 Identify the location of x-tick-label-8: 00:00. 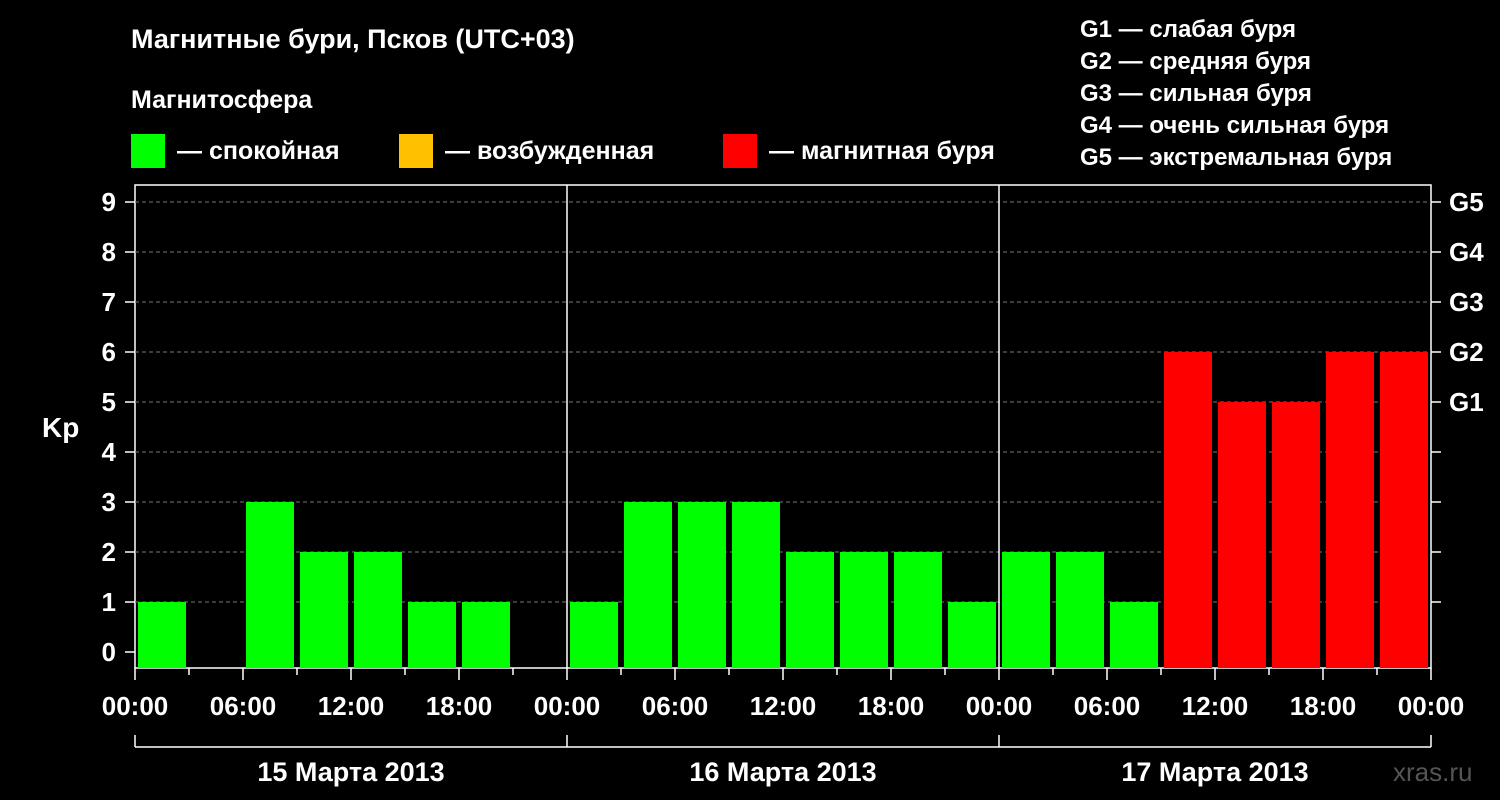
(999, 706).